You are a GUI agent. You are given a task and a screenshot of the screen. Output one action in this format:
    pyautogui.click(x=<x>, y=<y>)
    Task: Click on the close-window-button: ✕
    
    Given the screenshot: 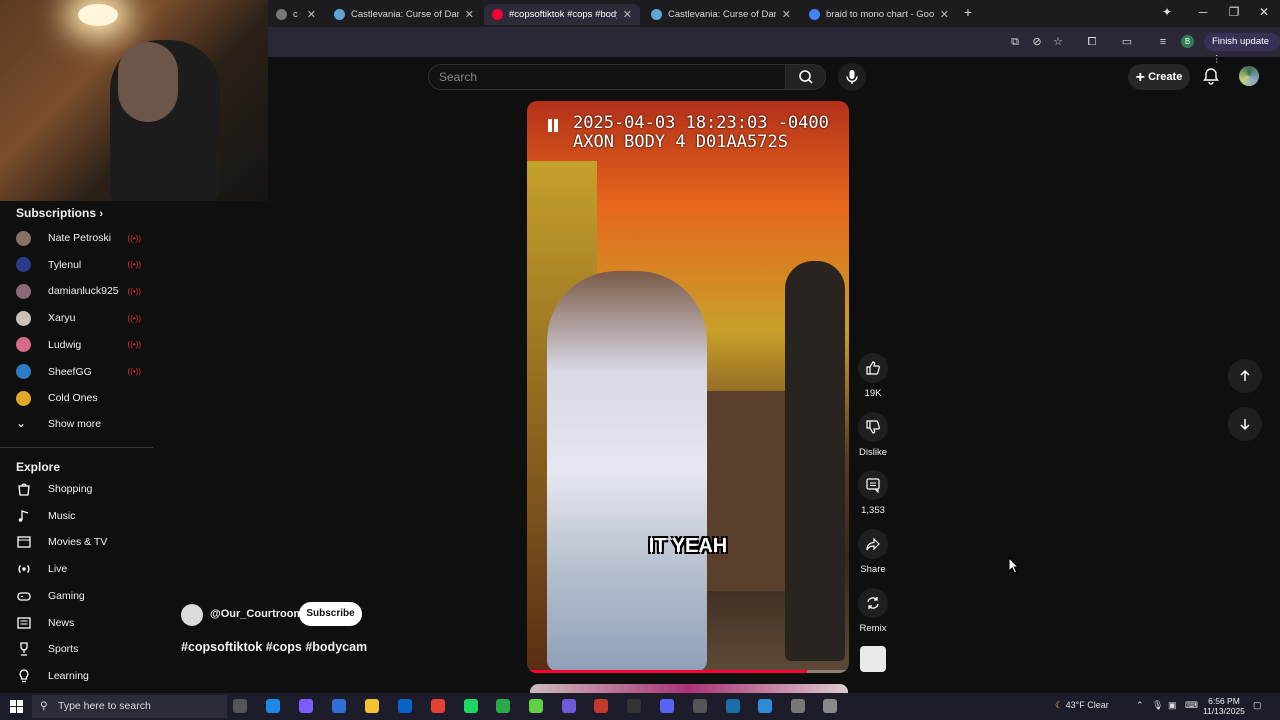 What is the action you would take?
    pyautogui.click(x=1264, y=12)
    